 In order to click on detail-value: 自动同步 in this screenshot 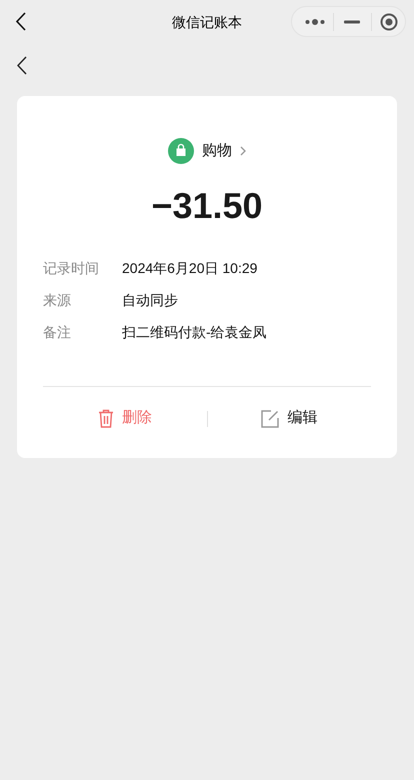, I will do `click(150, 300)`.